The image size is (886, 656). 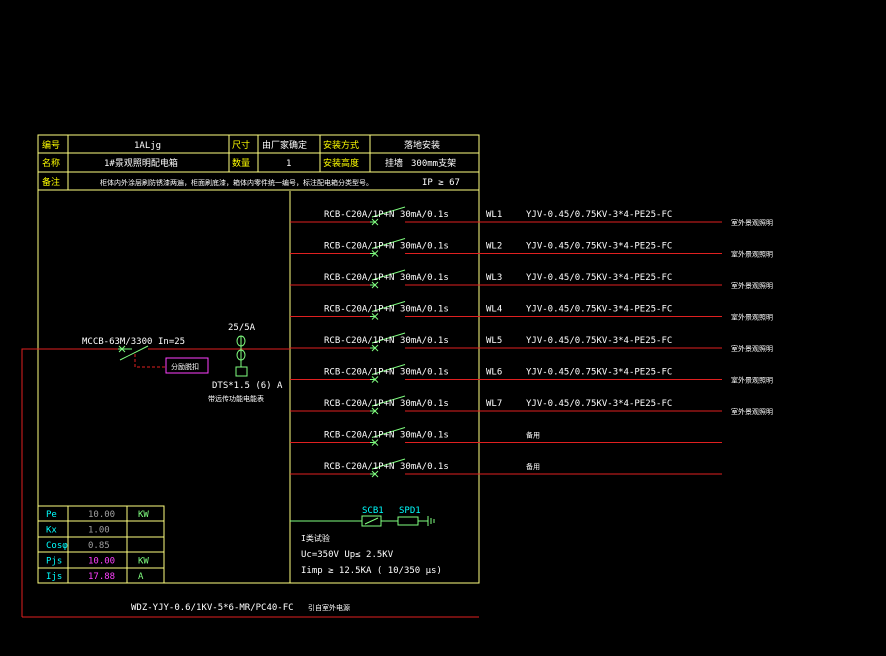 What do you see at coordinates (410, 511) in the screenshot?
I see `spd-label: SPD1` at bounding box center [410, 511].